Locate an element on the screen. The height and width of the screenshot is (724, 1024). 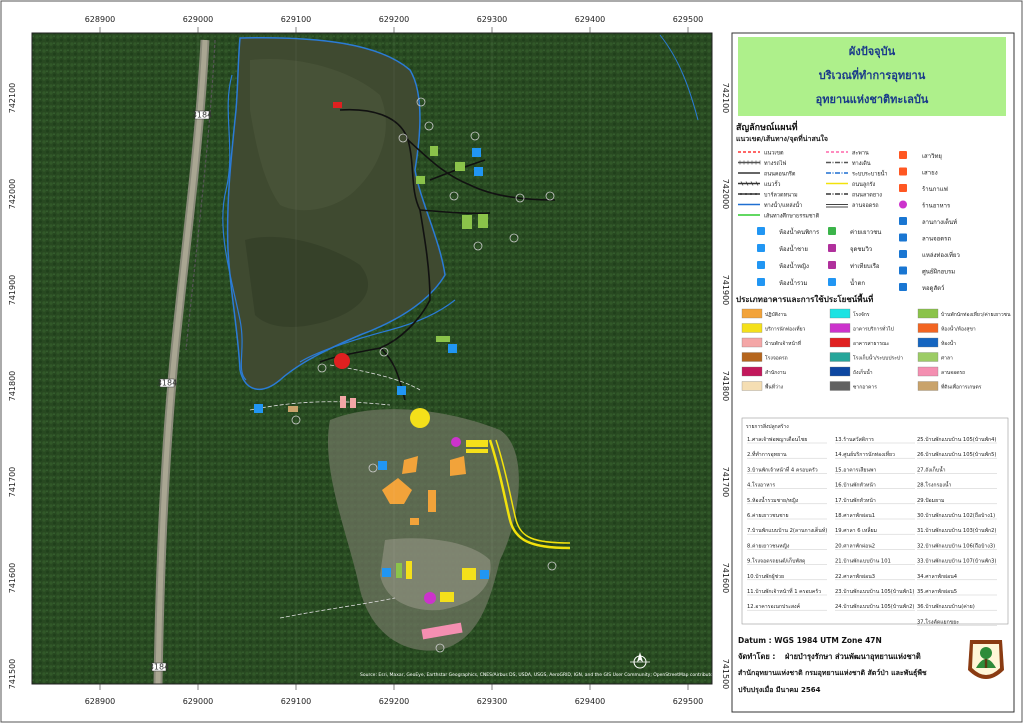
accessible-toilet-icon is located at coordinates (761, 231).